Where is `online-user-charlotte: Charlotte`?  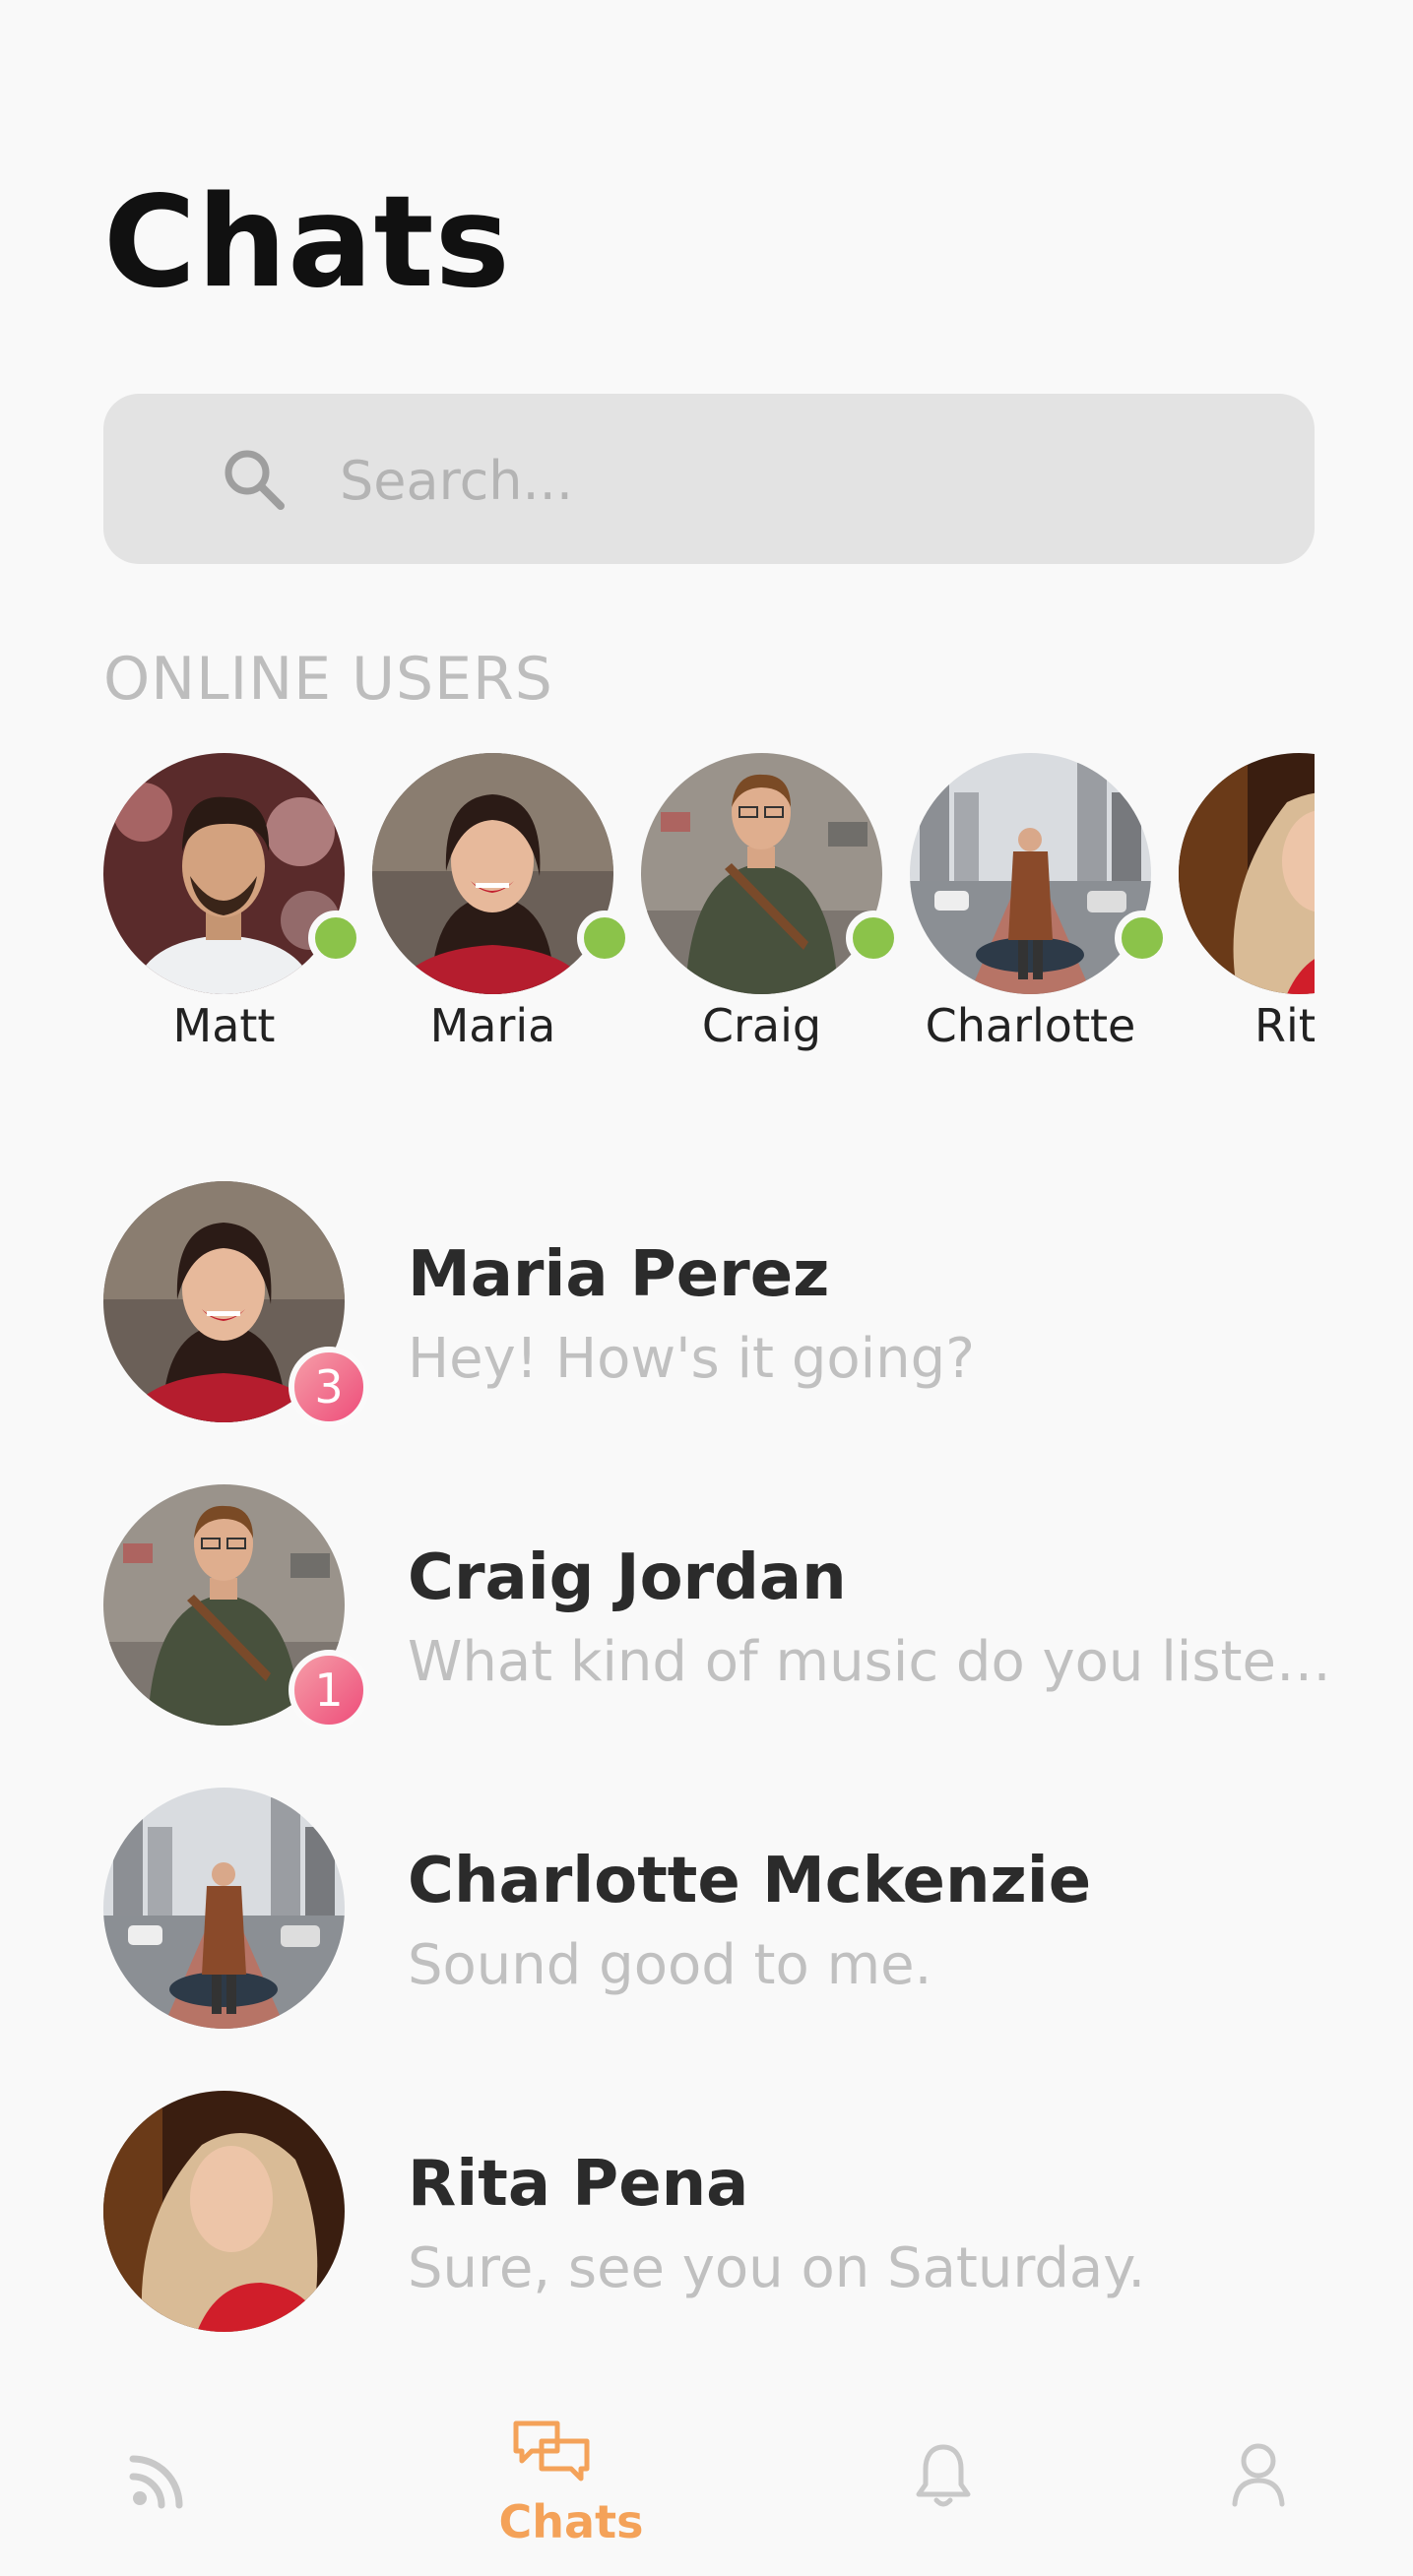 online-user-charlotte: Charlotte is located at coordinates (1040, 910).